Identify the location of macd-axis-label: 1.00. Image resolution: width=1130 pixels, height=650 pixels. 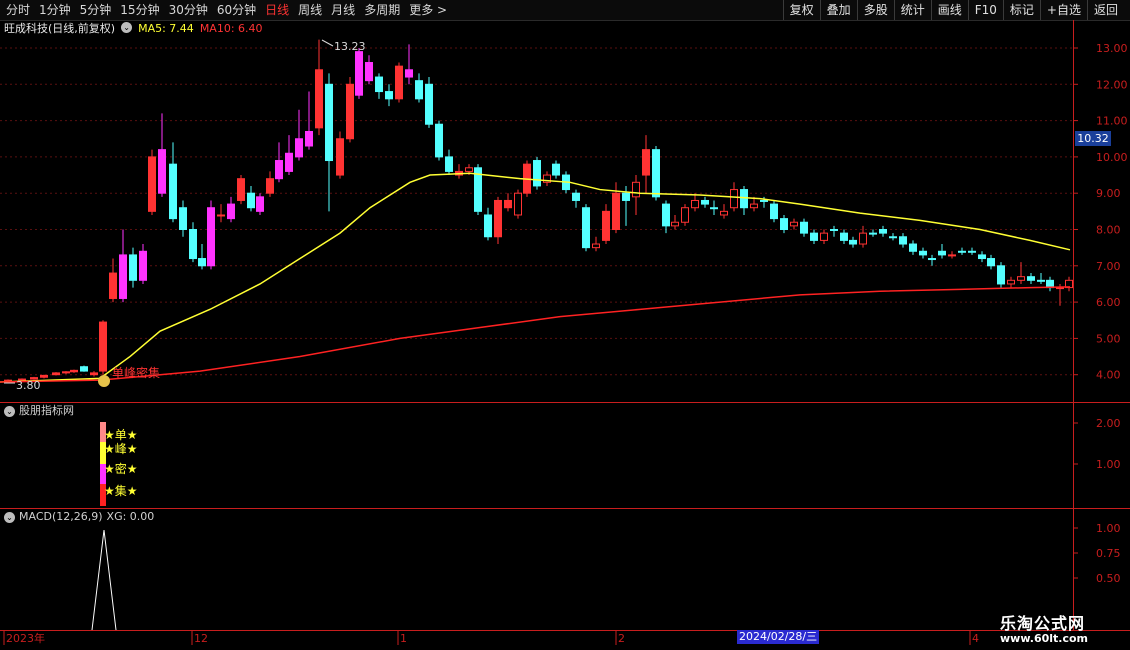
(1108, 528).